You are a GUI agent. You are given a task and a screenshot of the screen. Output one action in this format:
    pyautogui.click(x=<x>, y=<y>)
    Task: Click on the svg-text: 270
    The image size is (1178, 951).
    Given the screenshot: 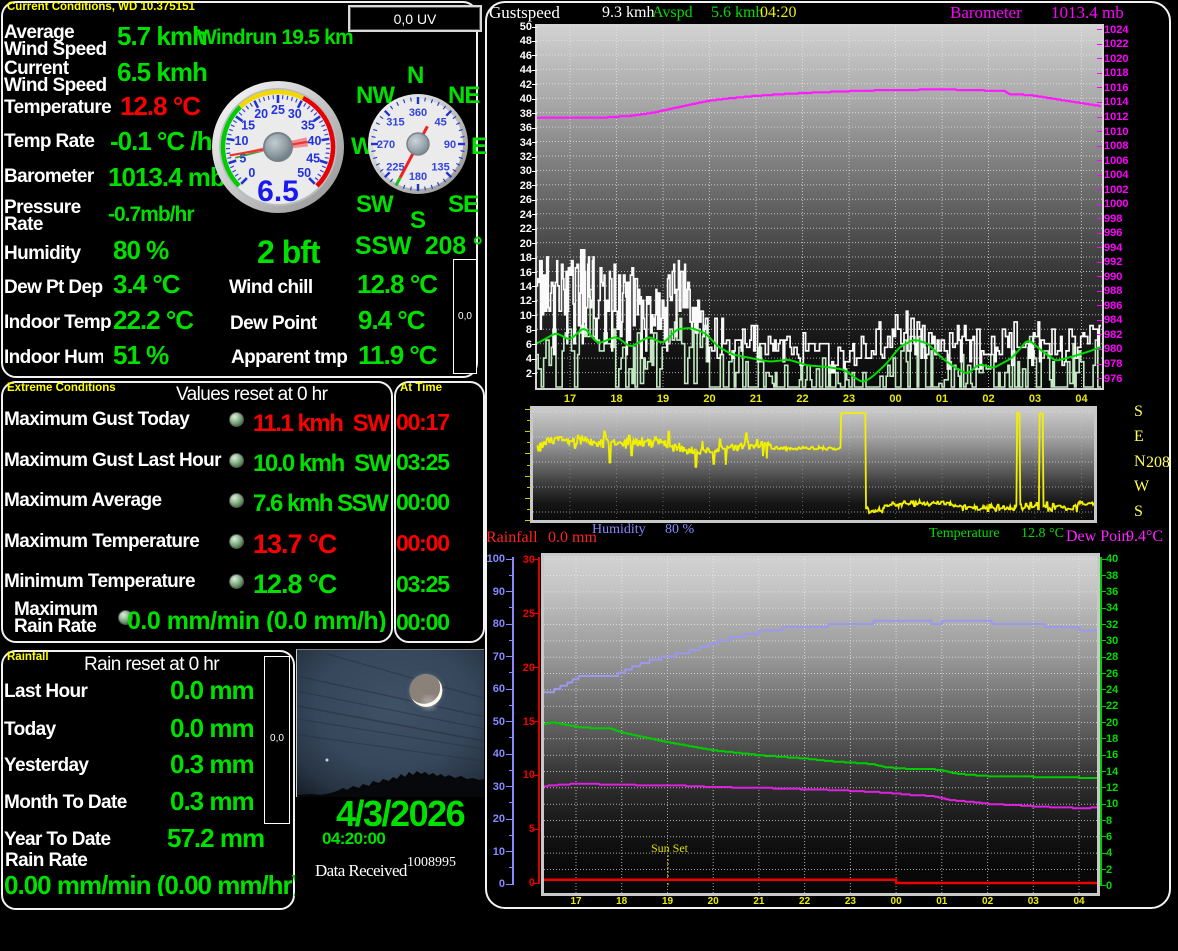 What is the action you would take?
    pyautogui.click(x=386, y=145)
    